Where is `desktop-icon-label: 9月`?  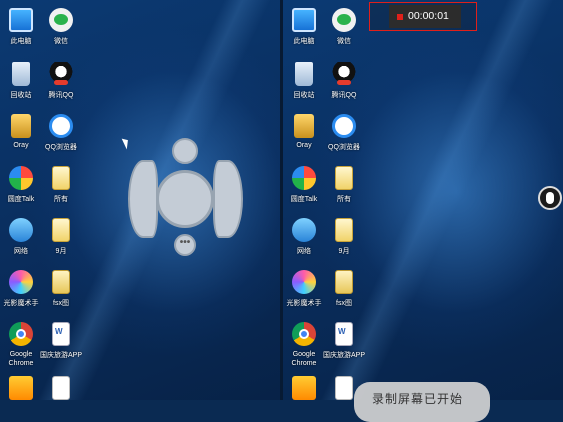 desktop-icon-label: 9月 is located at coordinates (344, 251).